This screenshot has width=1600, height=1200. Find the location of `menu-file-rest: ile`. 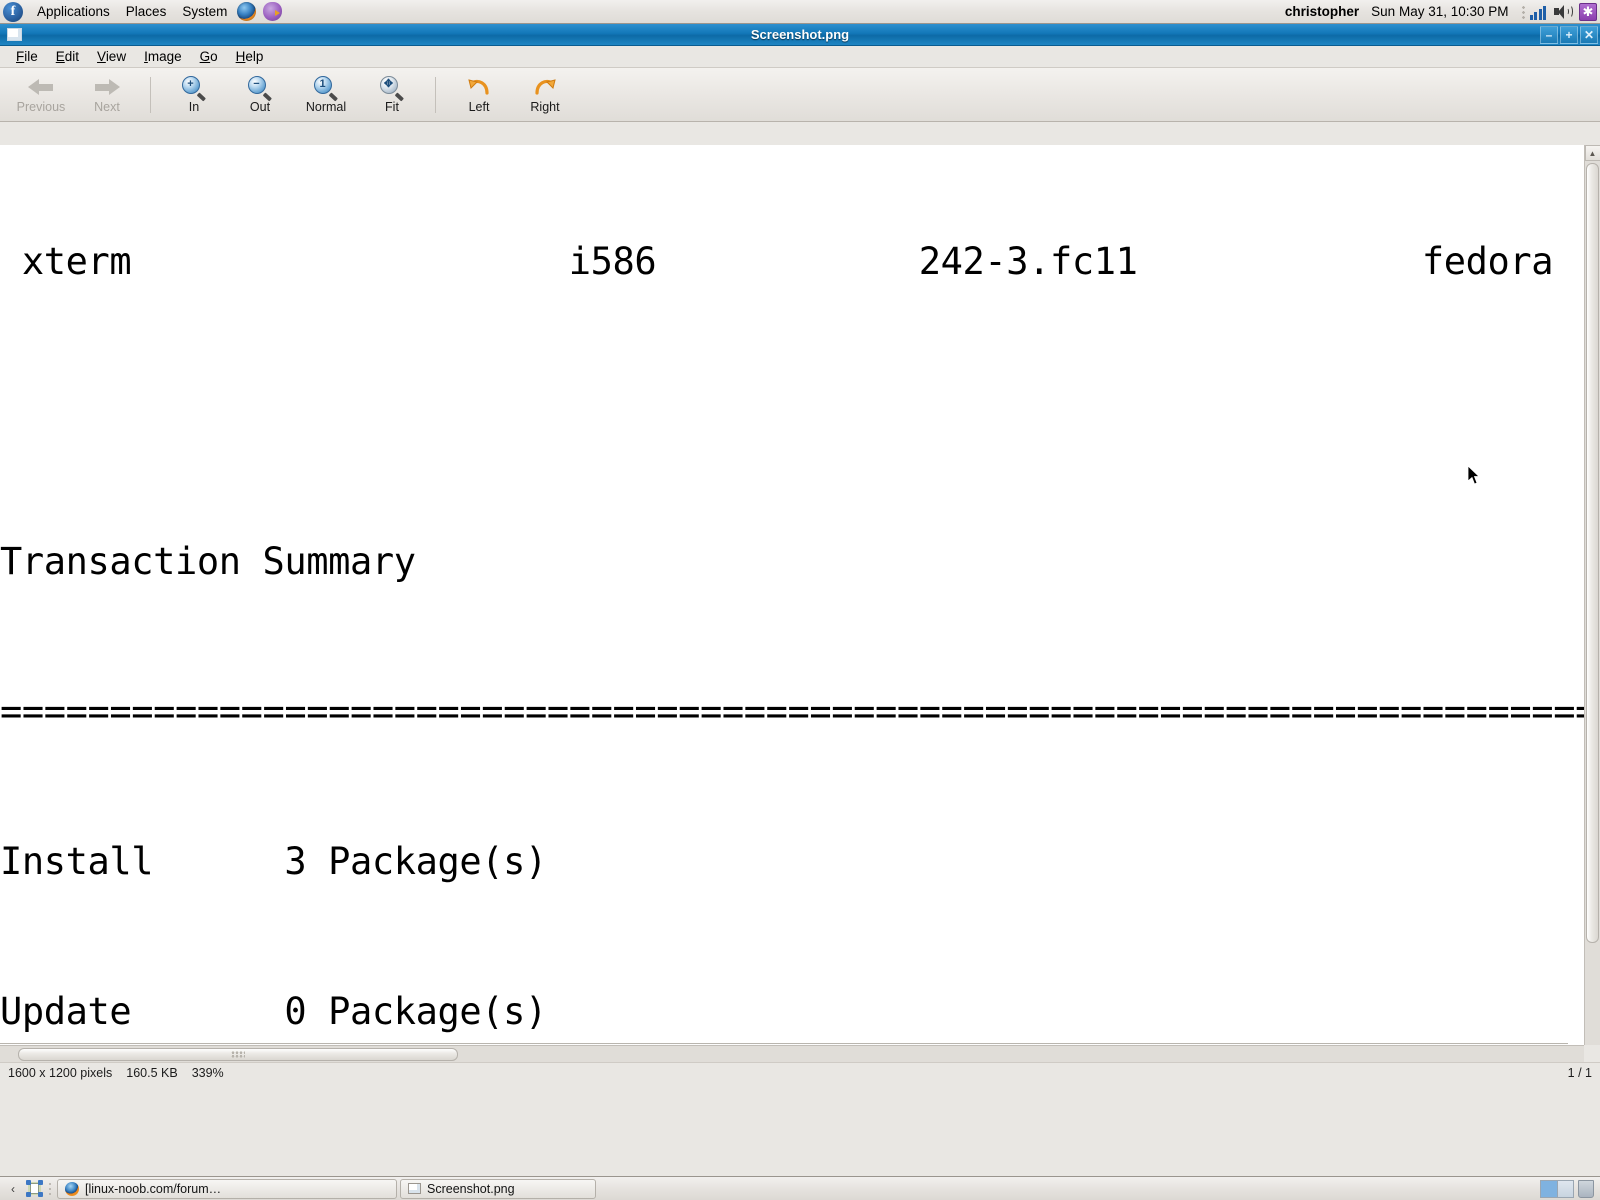

menu-file-rest: ile is located at coordinates (31, 56).